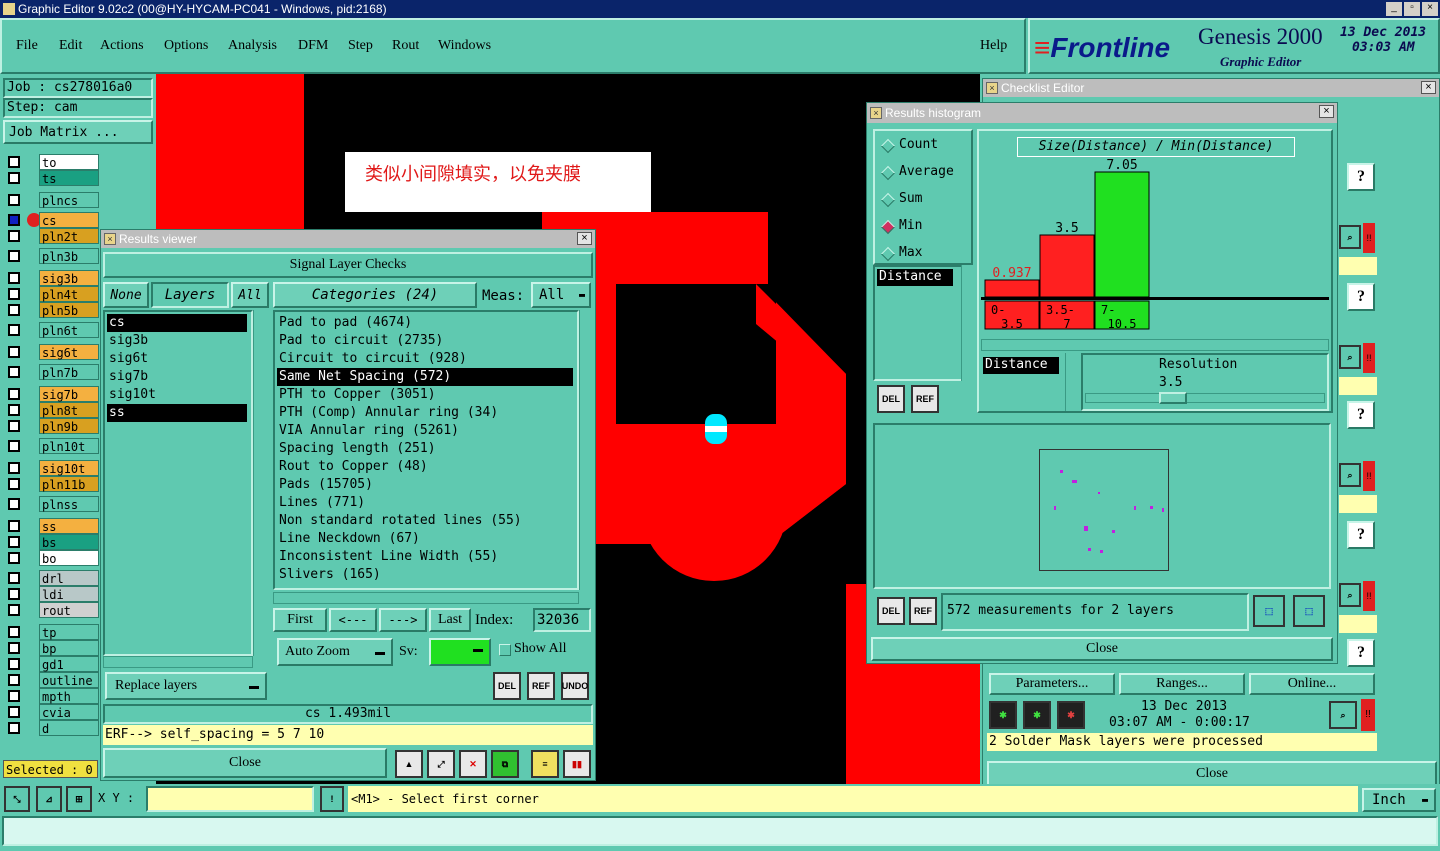 The height and width of the screenshot is (851, 1440). What do you see at coordinates (126, 295) in the screenshot?
I see `none-button: None` at bounding box center [126, 295].